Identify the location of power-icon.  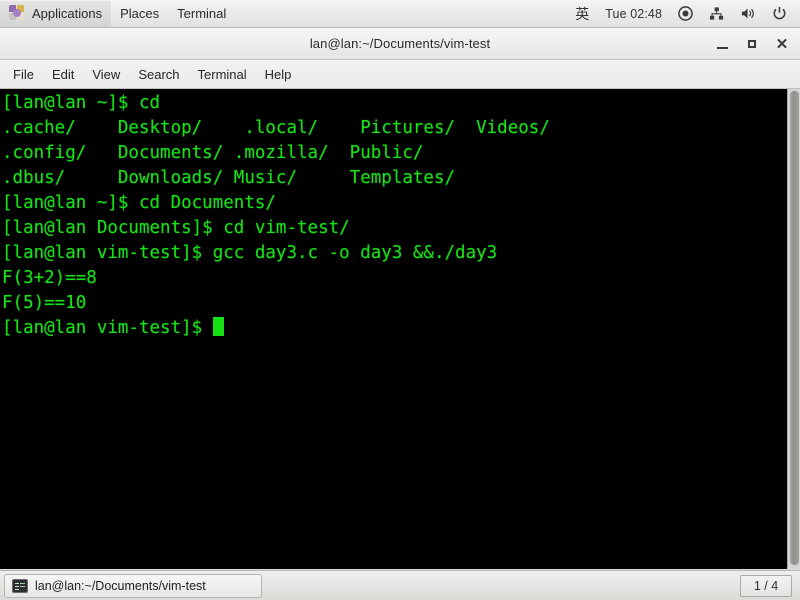
(779, 14).